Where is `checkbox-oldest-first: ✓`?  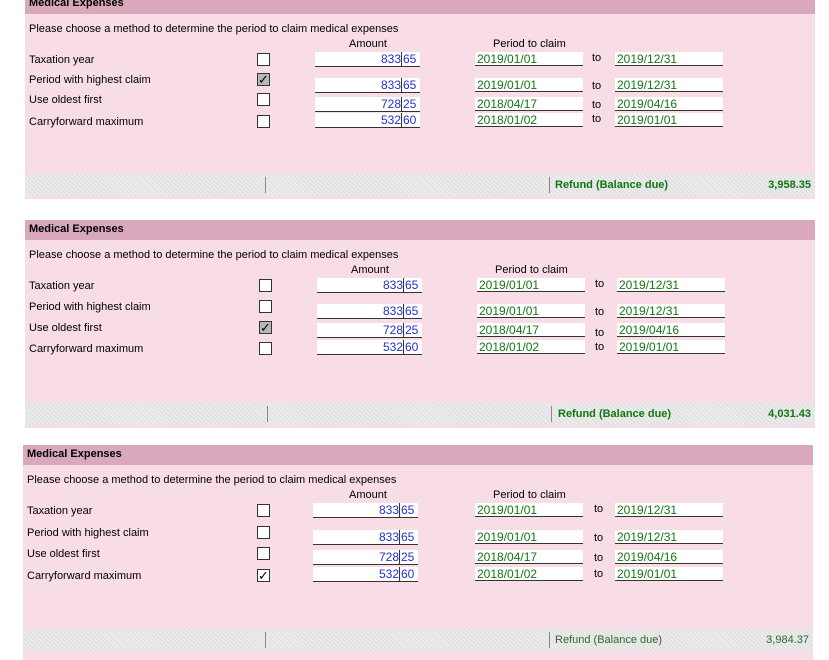 checkbox-oldest-first: ✓ is located at coordinates (265, 327).